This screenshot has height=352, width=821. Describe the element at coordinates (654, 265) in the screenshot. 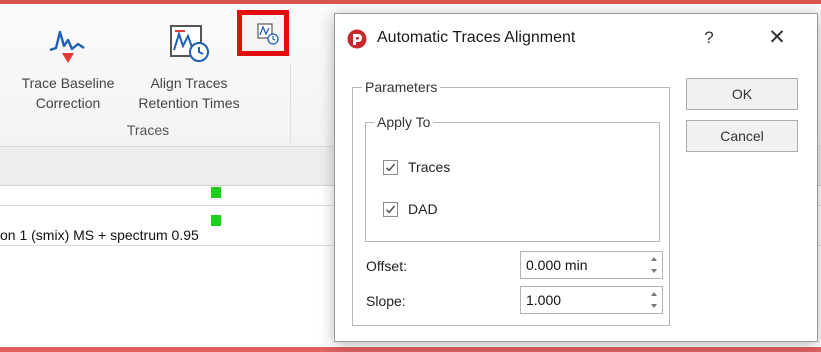

I see `offset-spin-arrows` at that location.